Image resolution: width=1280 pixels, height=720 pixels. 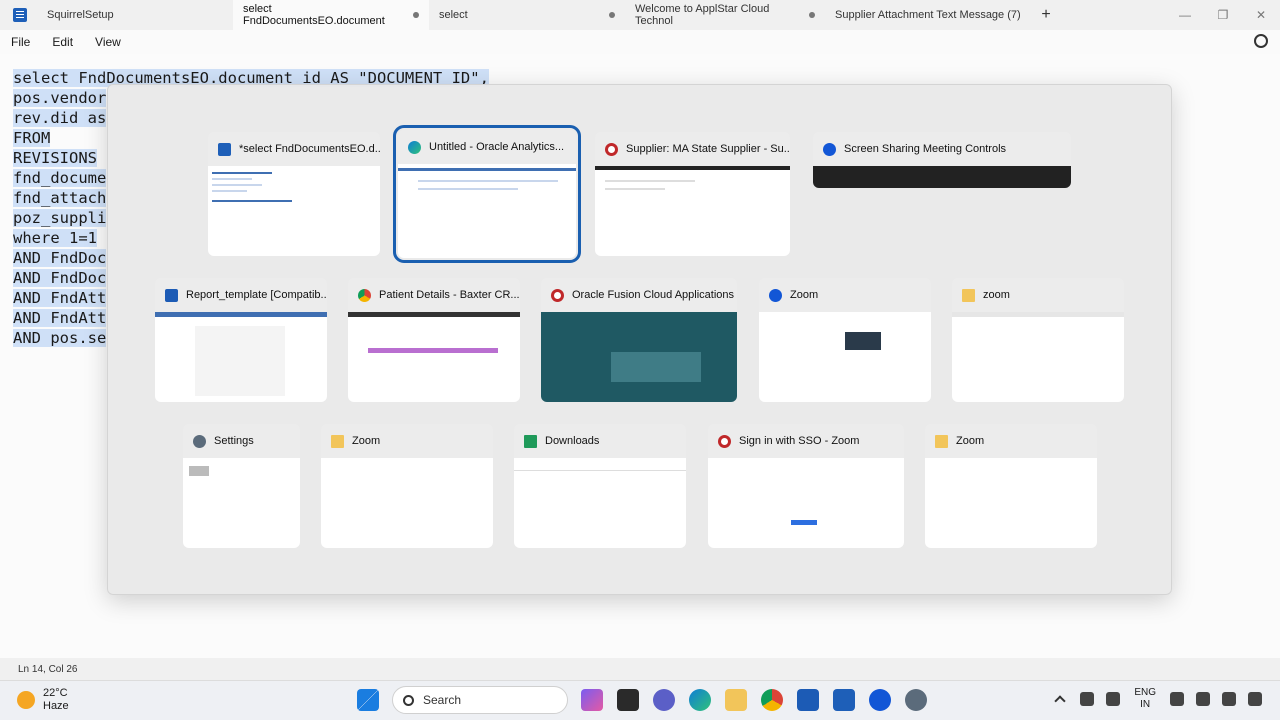 I want to click on maximize-icon: ❐, so click(x=1223, y=15).